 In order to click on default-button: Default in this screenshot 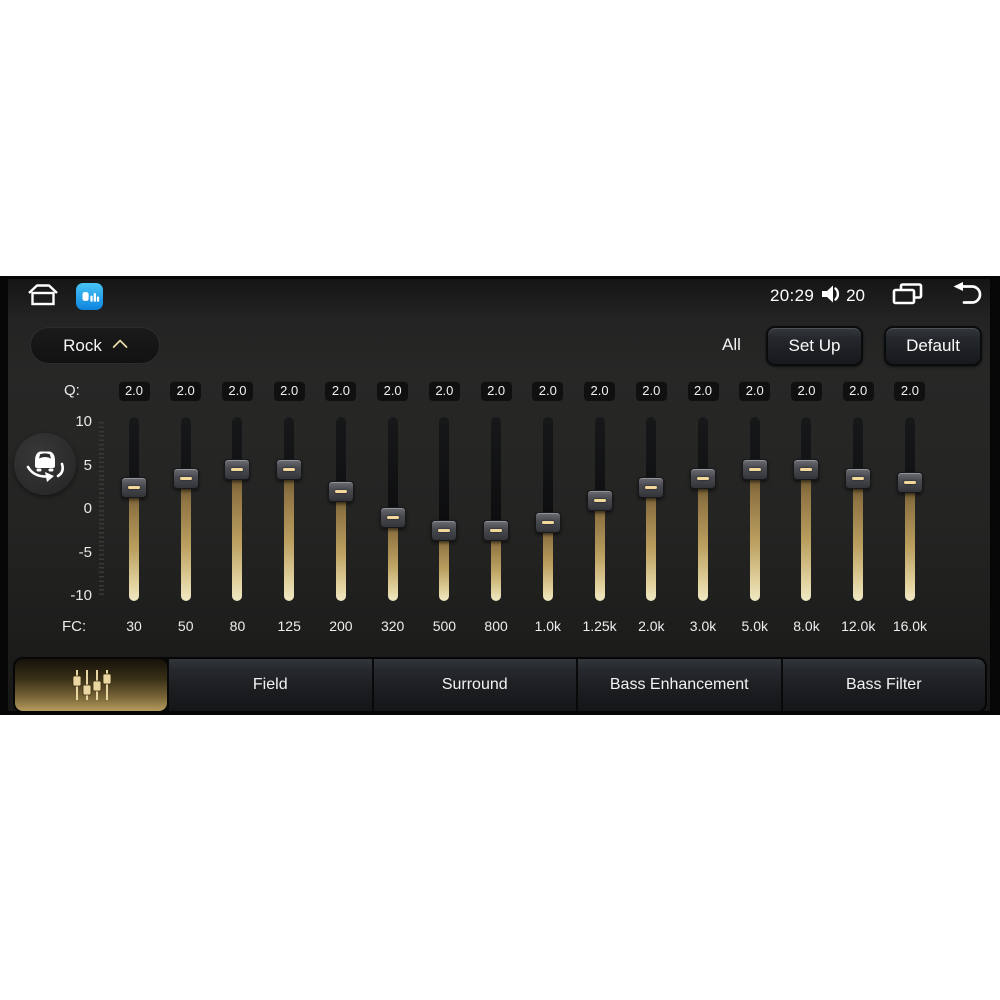, I will do `click(933, 346)`.